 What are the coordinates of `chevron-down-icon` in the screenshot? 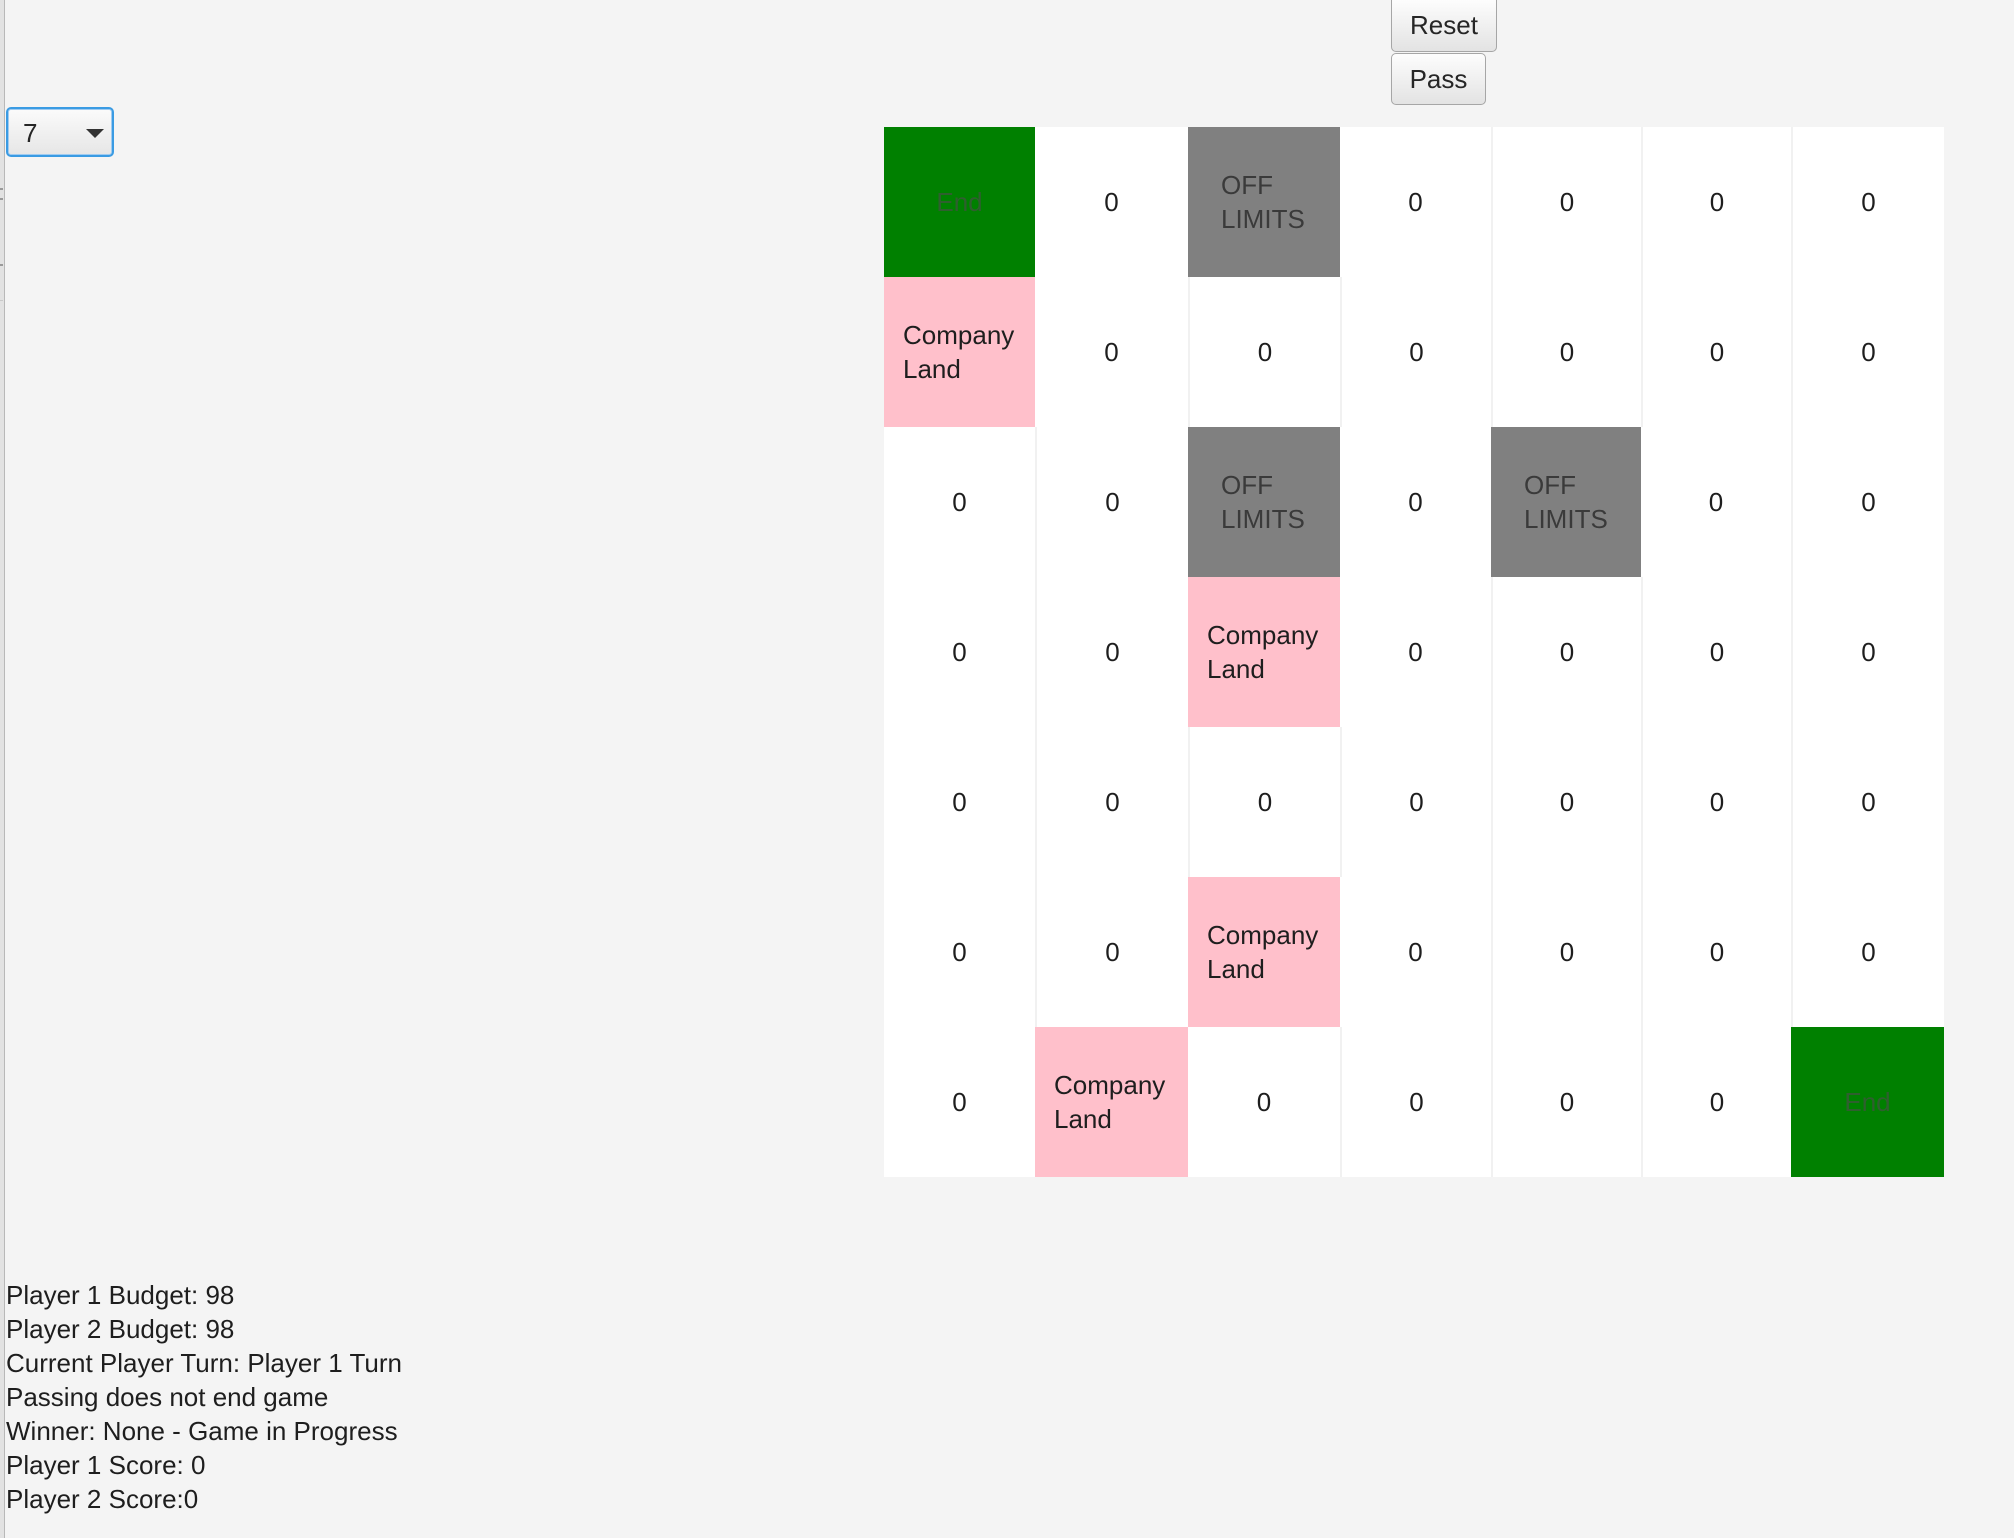 It's located at (95, 133).